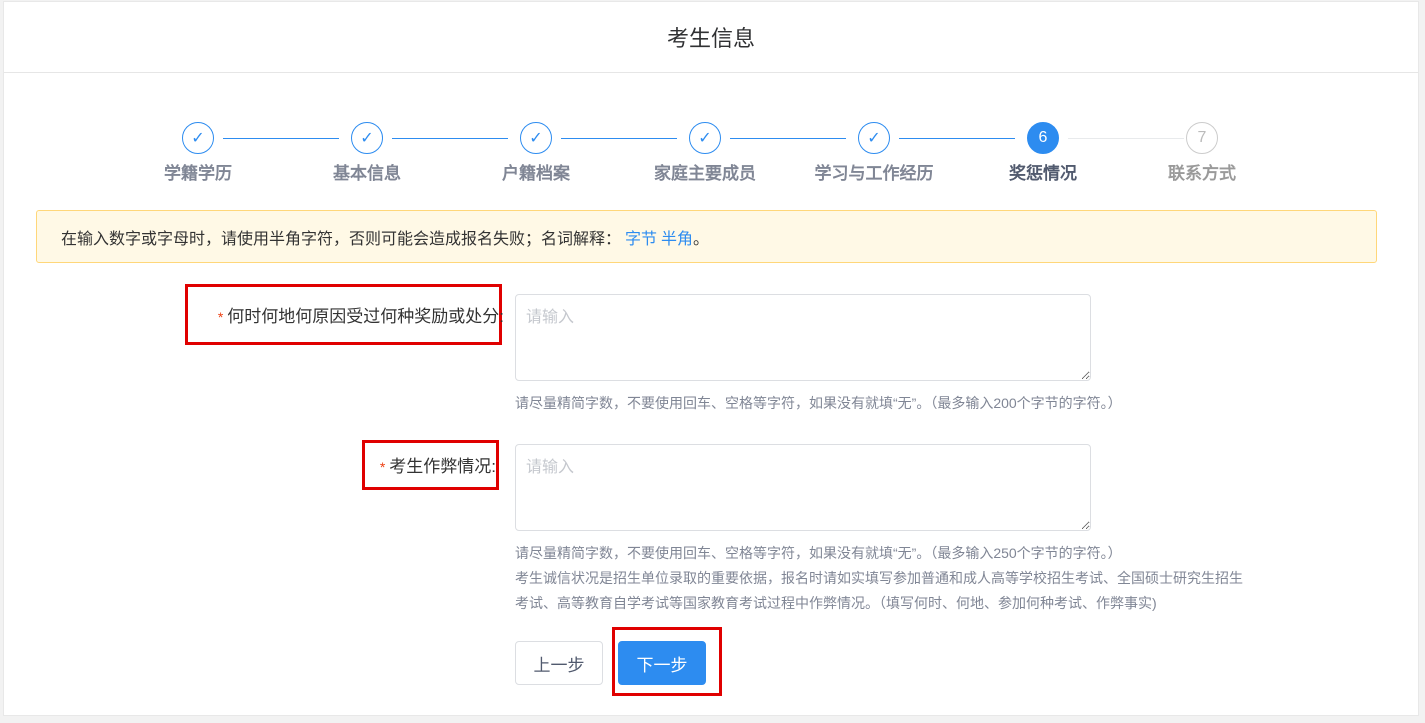 This screenshot has height=723, width=1425. Describe the element at coordinates (803, 487) in the screenshot. I see `cheating-textarea` at that location.